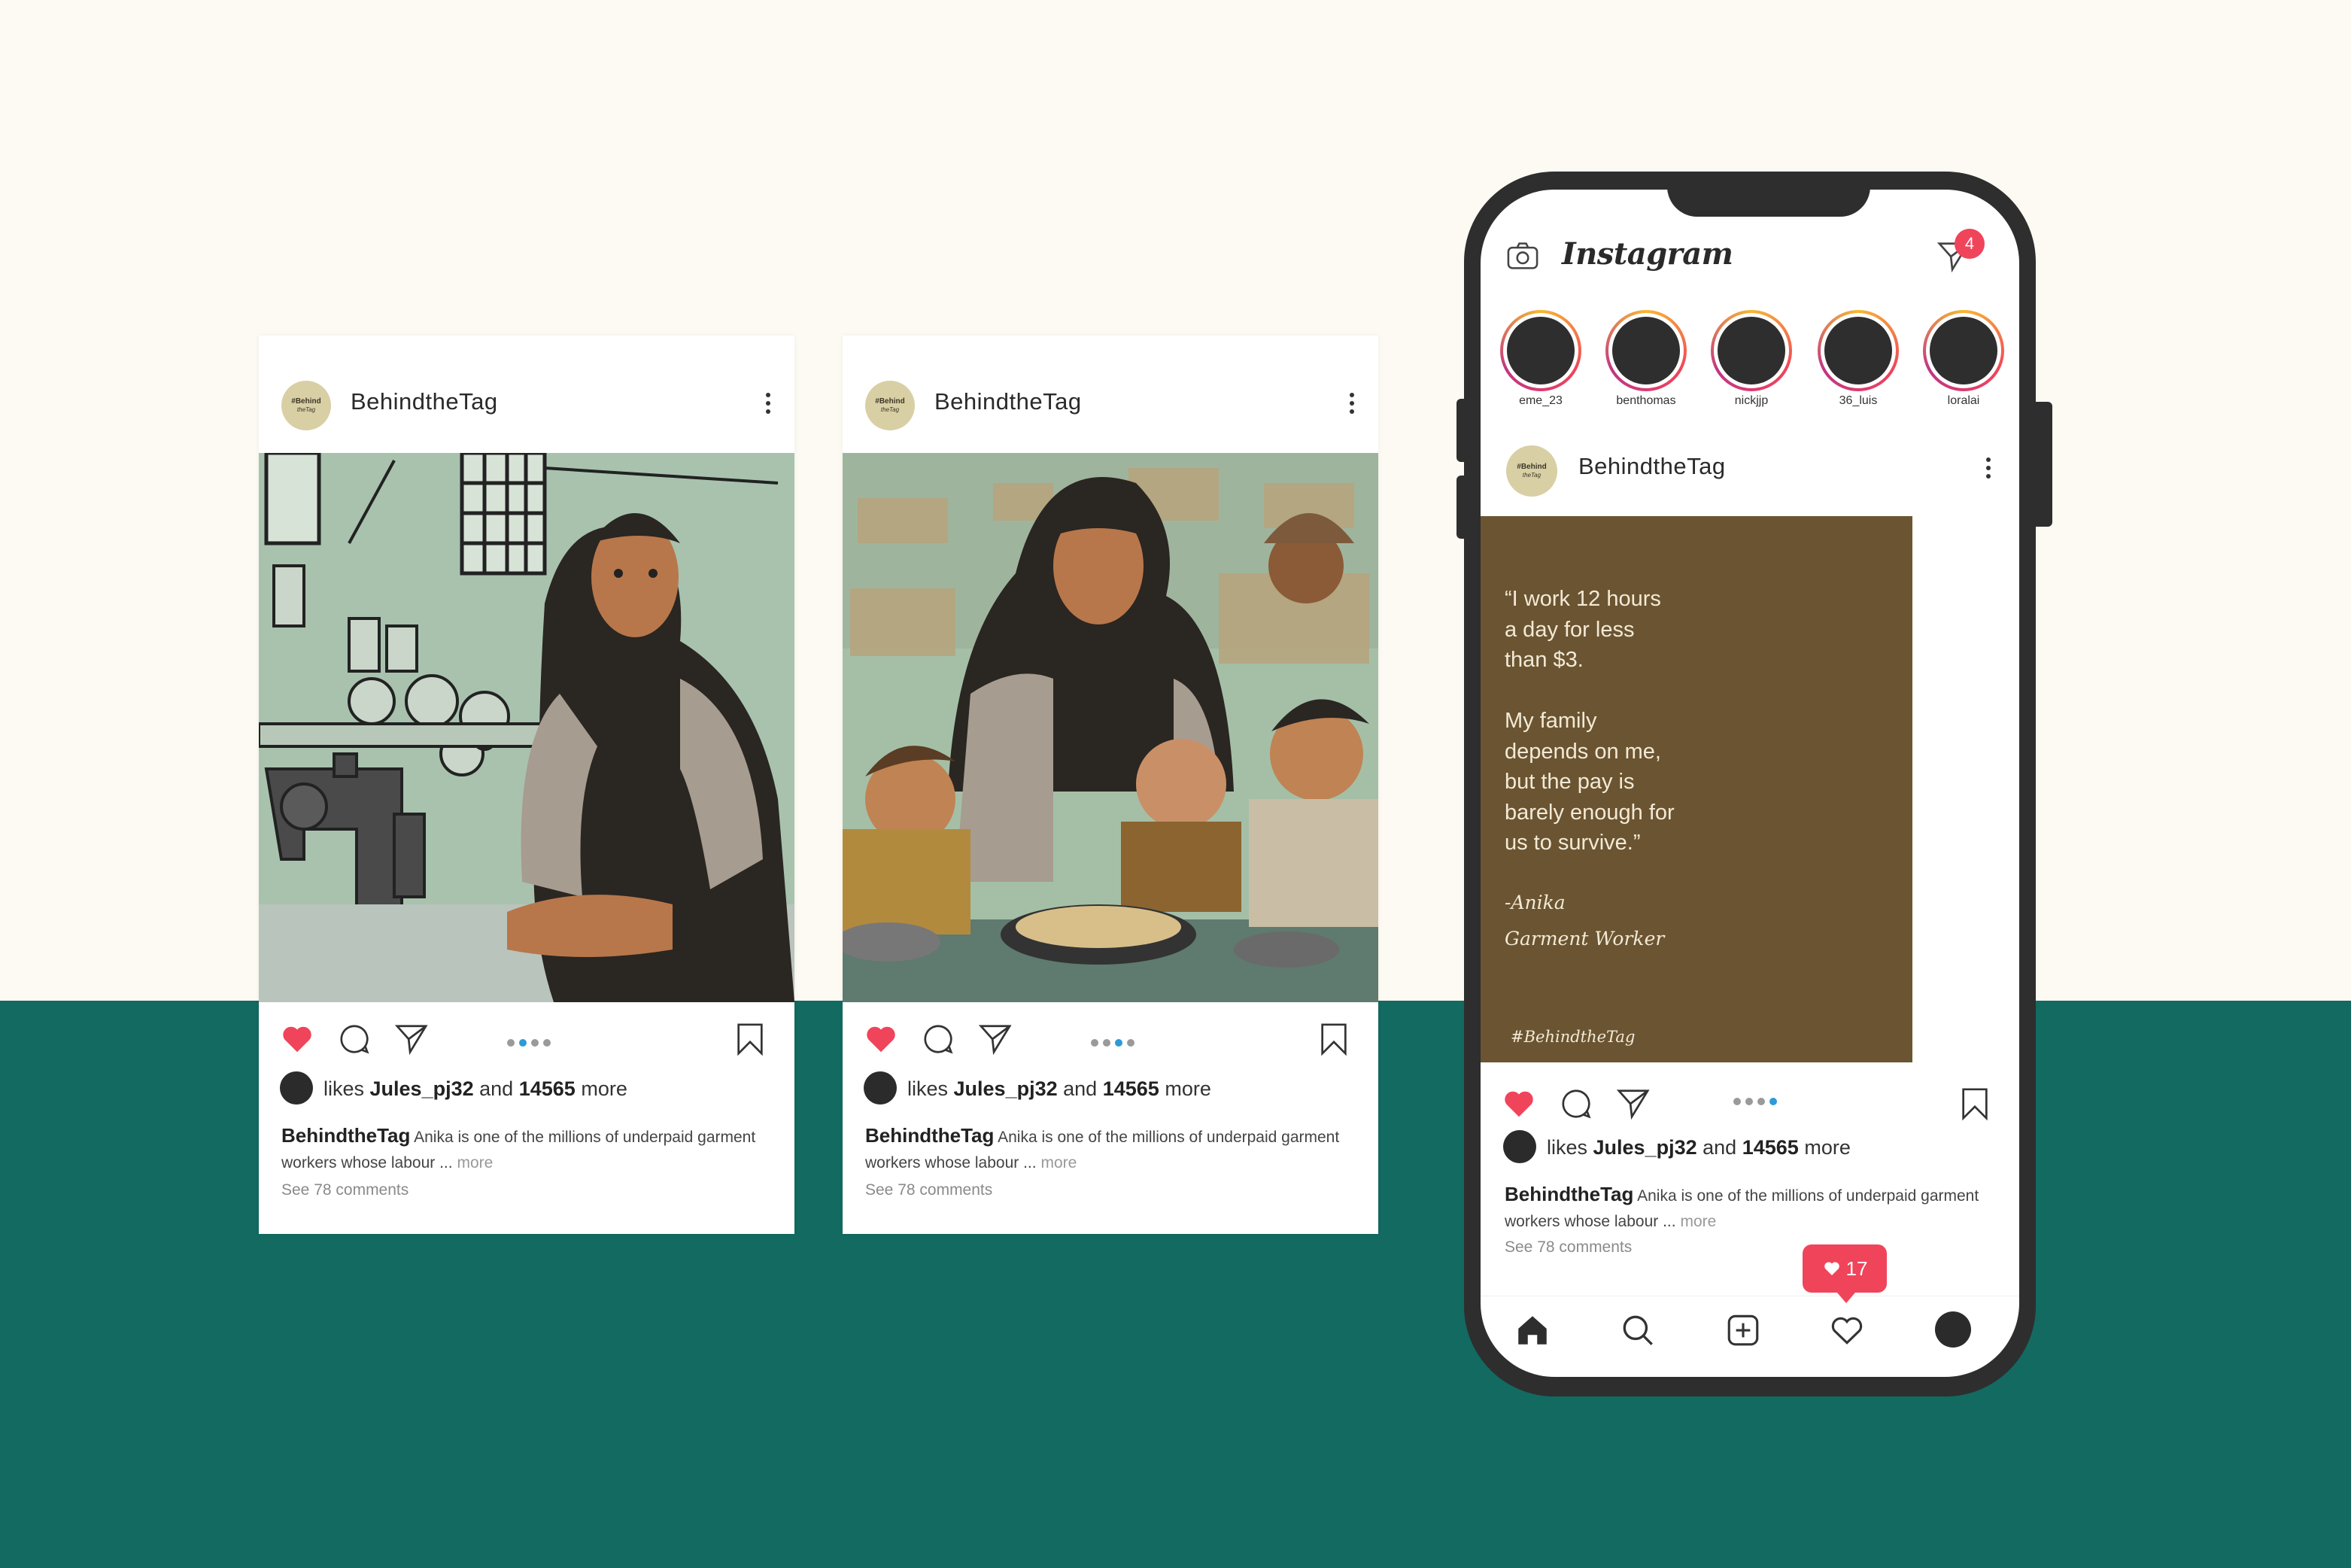 The image size is (2351, 1568). I want to click on story-item: 36_luis, so click(1858, 359).